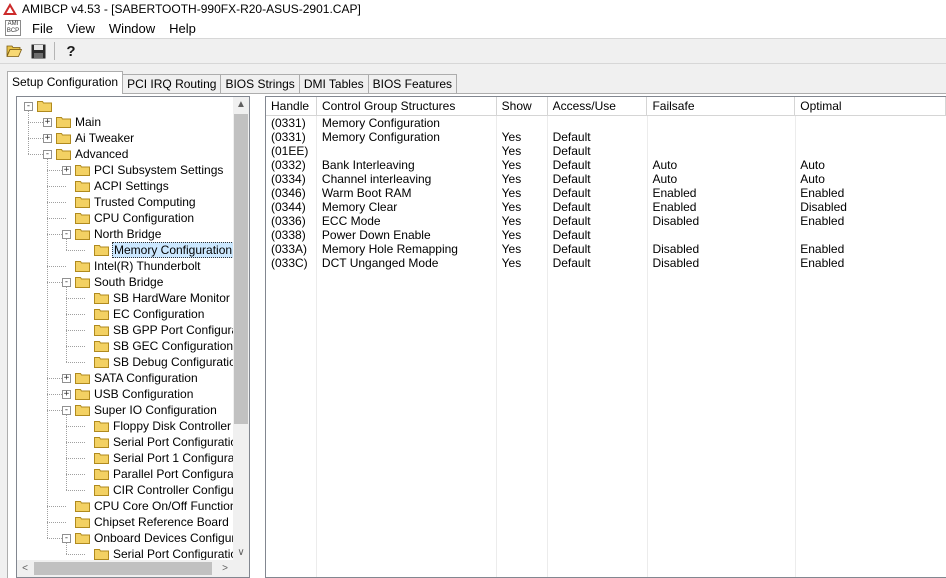 Image resolution: width=946 pixels, height=578 pixels. I want to click on tree-node: Intel(R) Thunderbolt, so click(132, 266).